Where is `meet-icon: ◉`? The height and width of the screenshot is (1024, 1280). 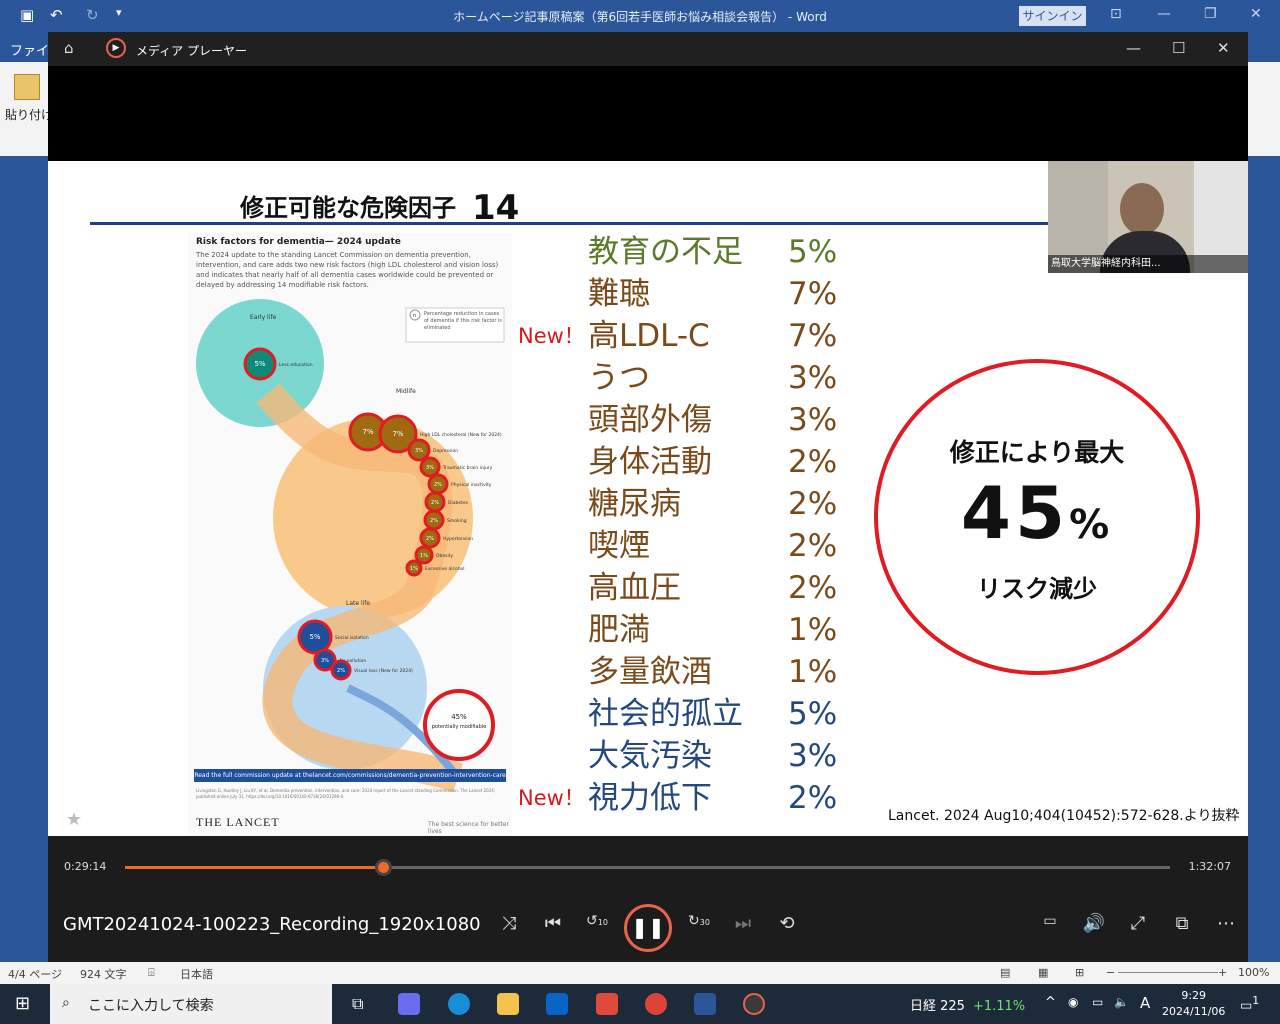 meet-icon: ◉ is located at coordinates (1073, 1002).